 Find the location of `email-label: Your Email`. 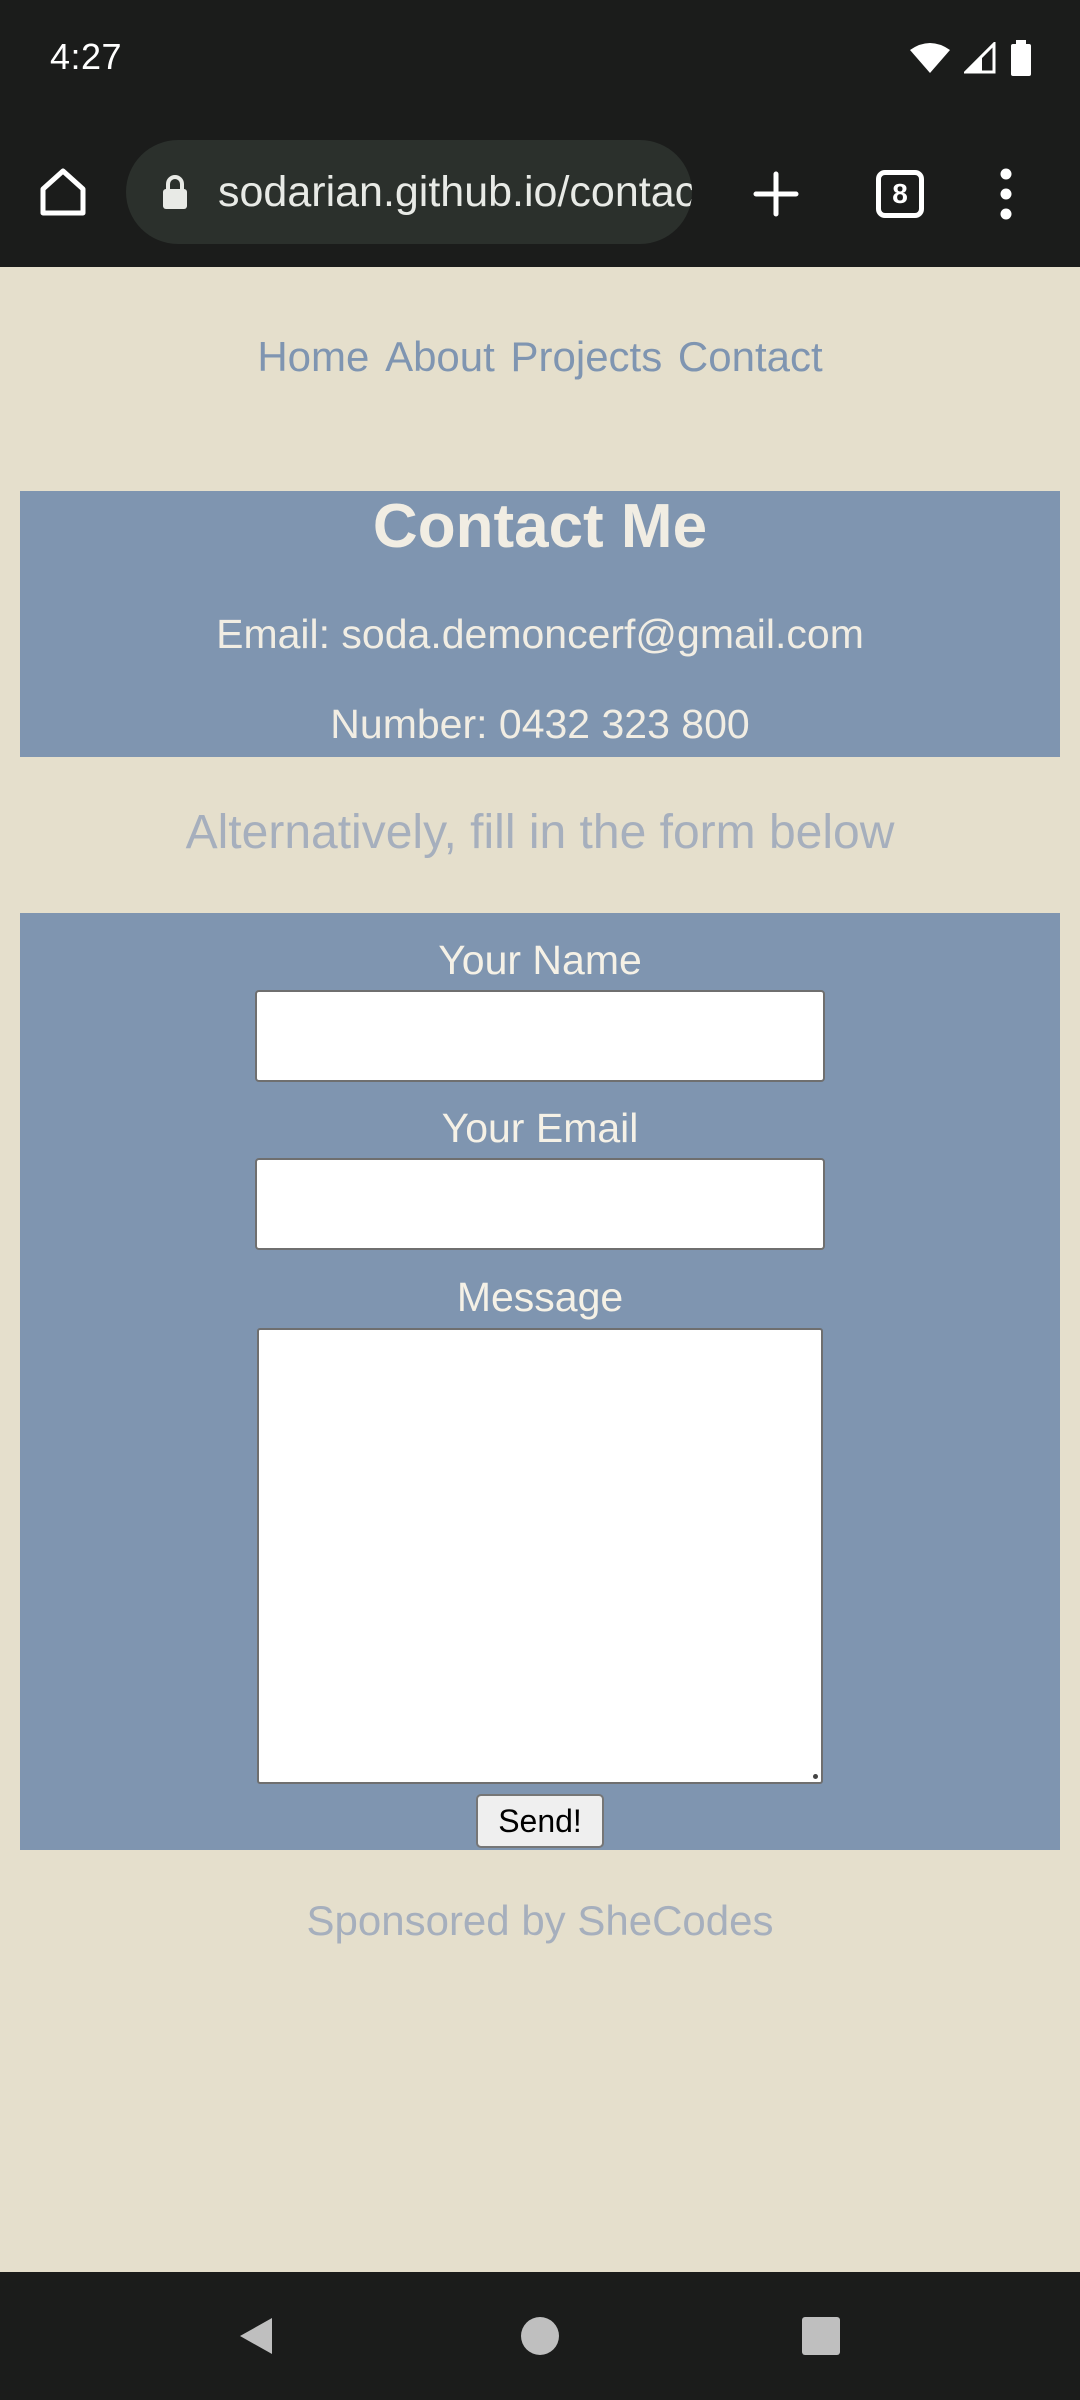

email-label: Your Email is located at coordinates (540, 1128).